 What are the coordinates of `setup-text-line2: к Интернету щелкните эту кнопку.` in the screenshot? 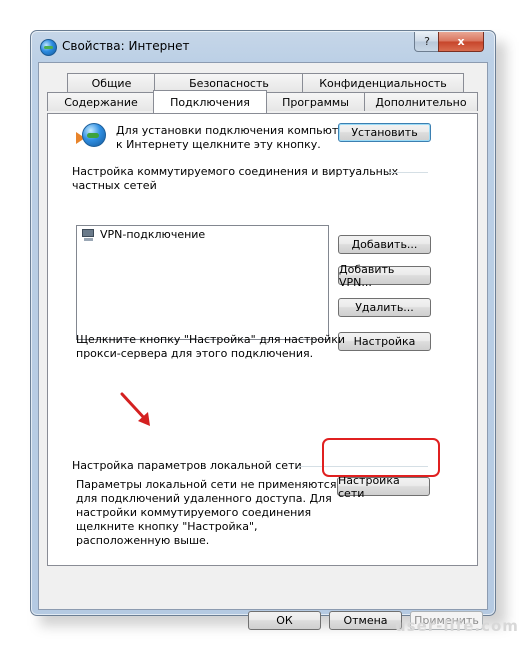 It's located at (218, 144).